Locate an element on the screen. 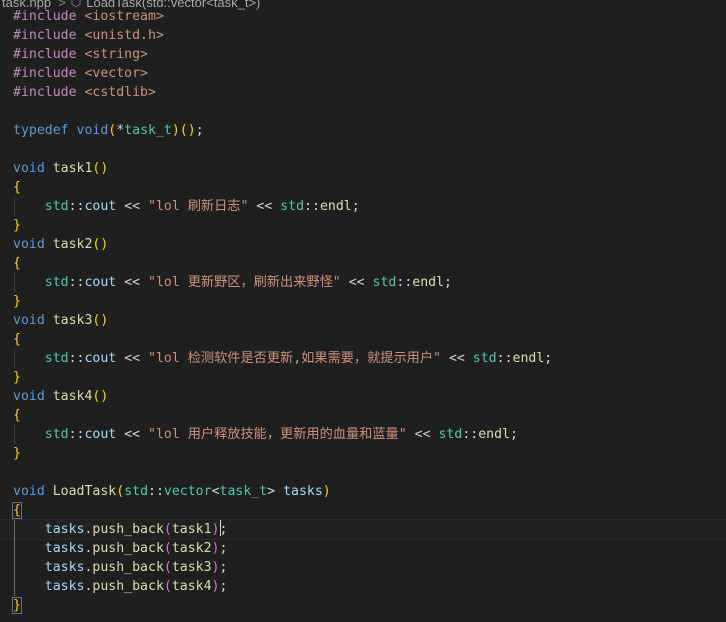 The width and height of the screenshot is (726, 622). code-token: <cstdlib> is located at coordinates (120, 92).